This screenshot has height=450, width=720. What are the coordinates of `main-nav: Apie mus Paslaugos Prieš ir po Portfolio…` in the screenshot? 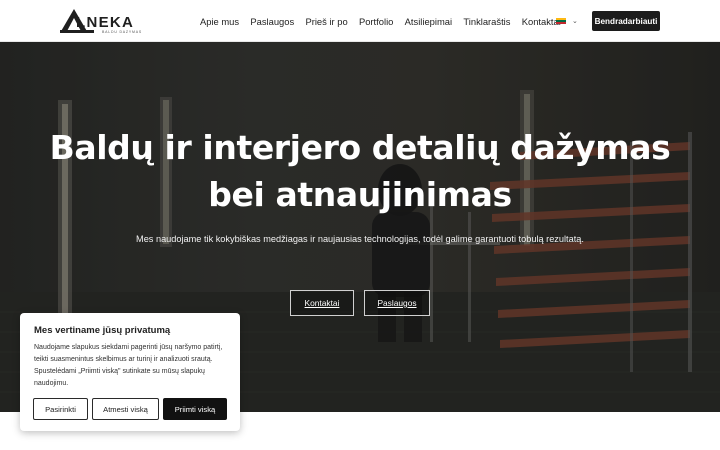 It's located at (386, 21).